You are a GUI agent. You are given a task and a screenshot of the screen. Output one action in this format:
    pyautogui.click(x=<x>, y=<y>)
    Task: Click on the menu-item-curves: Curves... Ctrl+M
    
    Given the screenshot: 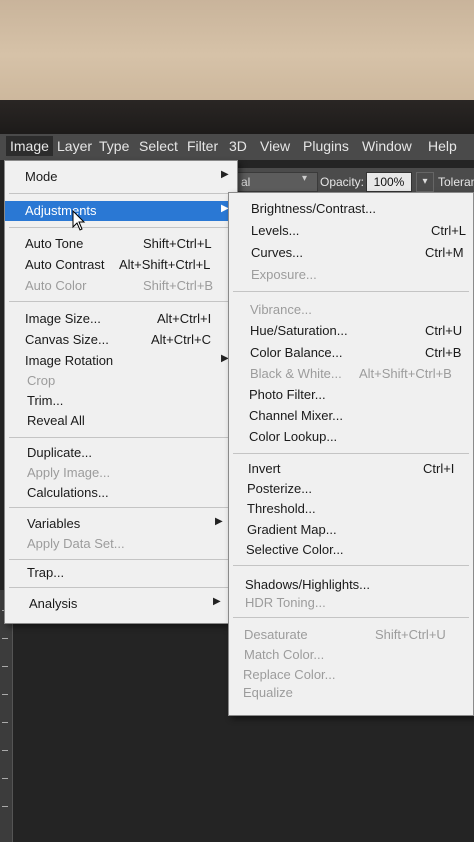 What is the action you would take?
    pyautogui.click(x=351, y=253)
    